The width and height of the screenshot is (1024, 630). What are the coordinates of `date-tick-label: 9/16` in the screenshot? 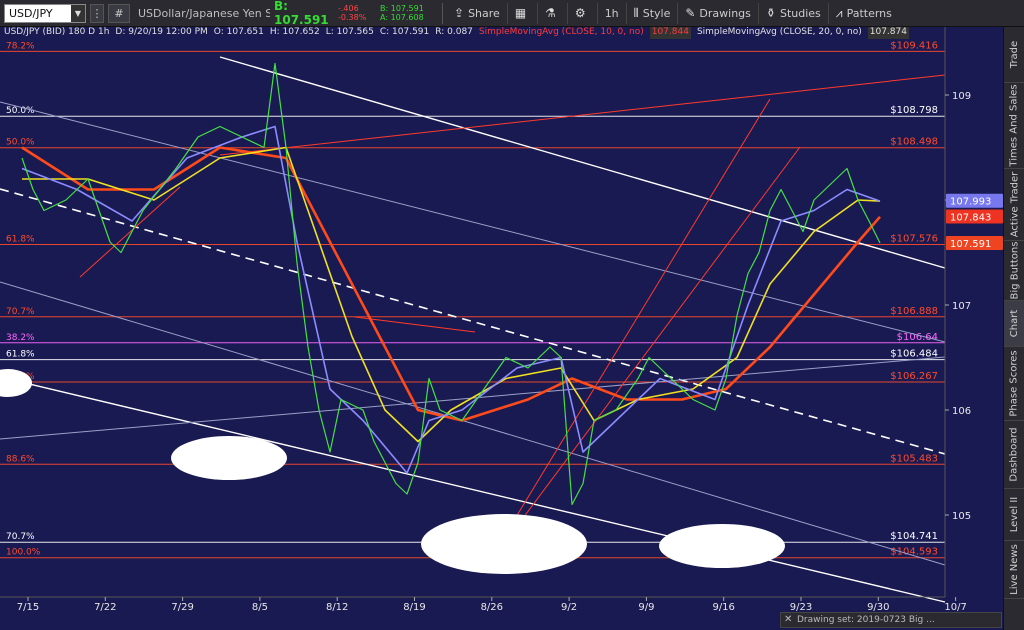 It's located at (723, 607).